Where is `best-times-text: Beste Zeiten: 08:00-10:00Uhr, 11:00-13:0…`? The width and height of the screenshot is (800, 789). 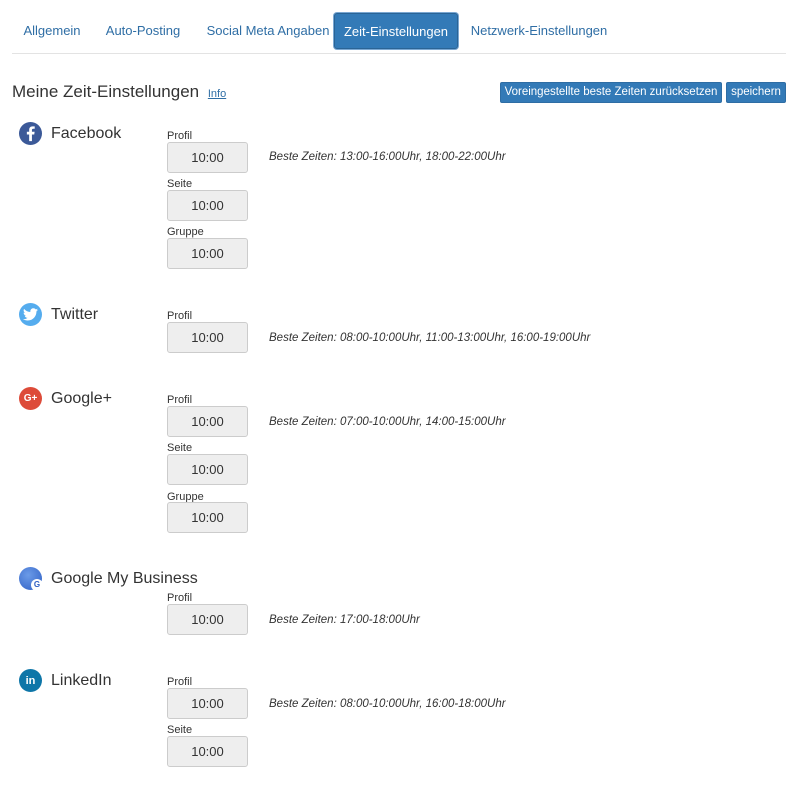
best-times-text: Beste Zeiten: 08:00-10:00Uhr, 11:00-13:0… is located at coordinates (430, 338).